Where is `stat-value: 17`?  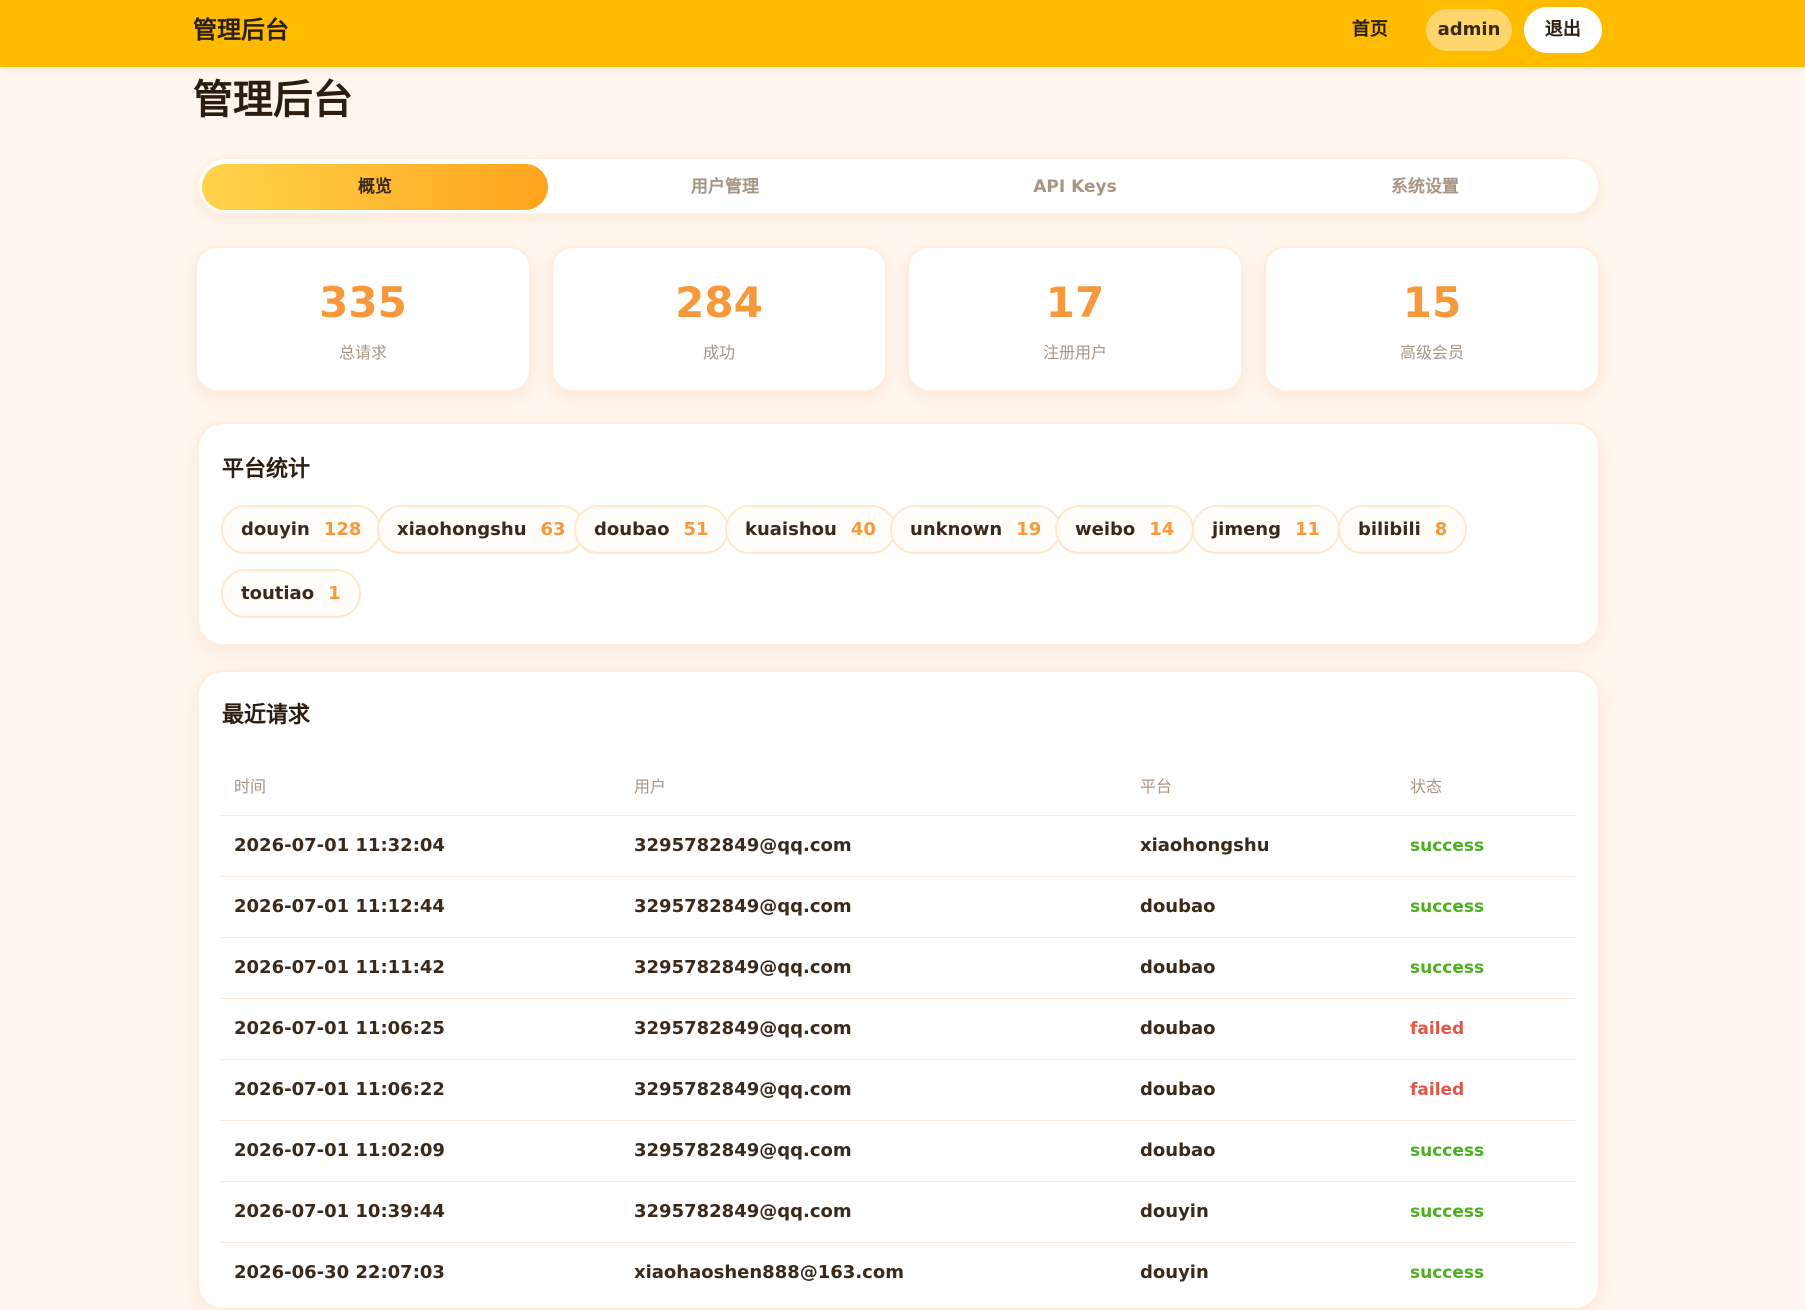
stat-value: 17 is located at coordinates (1075, 302).